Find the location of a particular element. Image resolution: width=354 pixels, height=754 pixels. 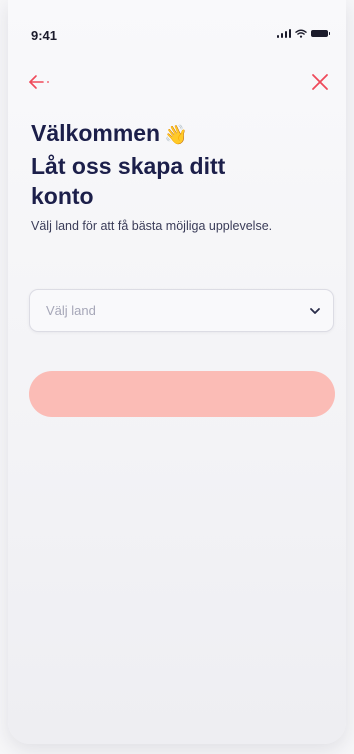

title-line-create: Låt oss skapa ditt is located at coordinates (128, 166).